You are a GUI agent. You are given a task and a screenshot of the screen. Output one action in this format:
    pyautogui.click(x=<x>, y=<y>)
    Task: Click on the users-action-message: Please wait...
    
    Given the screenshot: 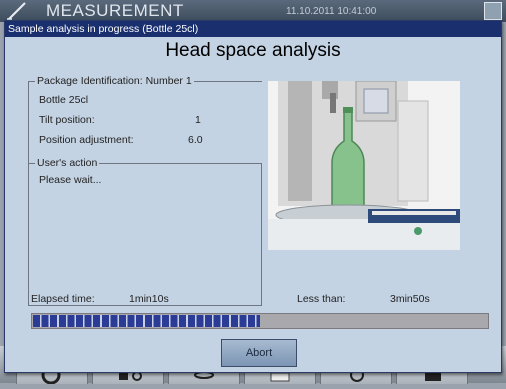 What is the action you would take?
    pyautogui.click(x=70, y=180)
    